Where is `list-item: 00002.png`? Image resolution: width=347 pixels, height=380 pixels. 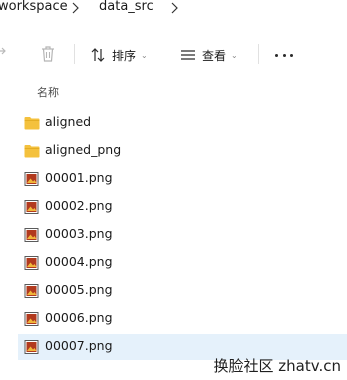
list-item: 00002.png is located at coordinates (182, 207).